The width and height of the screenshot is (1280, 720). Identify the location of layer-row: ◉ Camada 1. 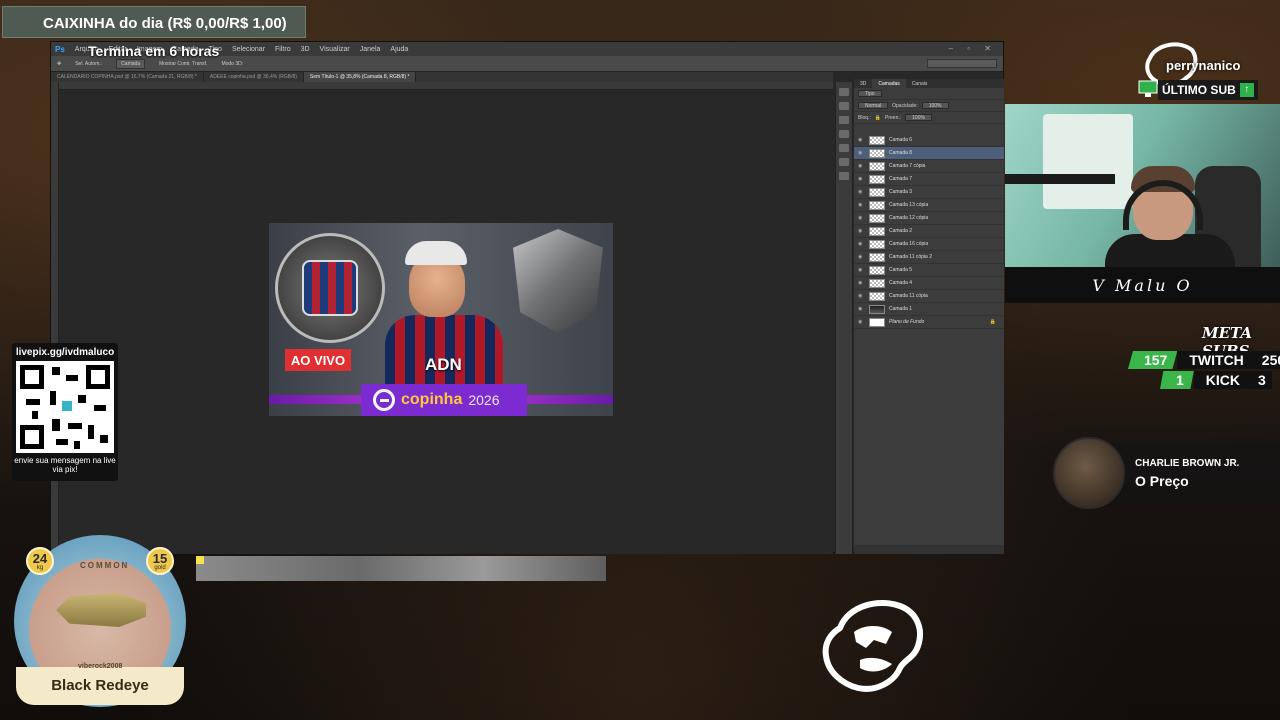
(929, 309).